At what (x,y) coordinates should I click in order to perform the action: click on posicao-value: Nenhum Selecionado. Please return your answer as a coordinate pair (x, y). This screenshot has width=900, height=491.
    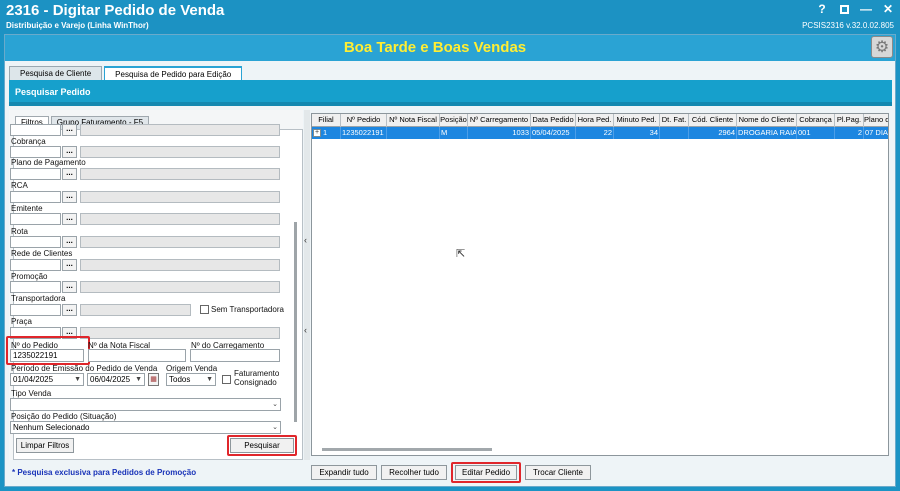
    Looking at the image, I should click on (51, 427).